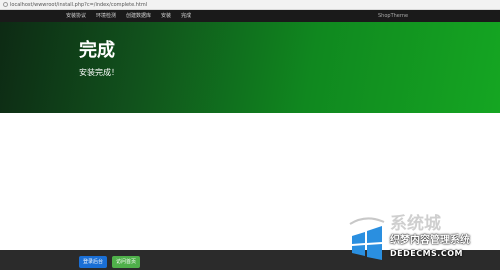 The image size is (500, 270). Describe the element at coordinates (393, 16) in the screenshot. I see `brand-text: ShopTherne` at that location.